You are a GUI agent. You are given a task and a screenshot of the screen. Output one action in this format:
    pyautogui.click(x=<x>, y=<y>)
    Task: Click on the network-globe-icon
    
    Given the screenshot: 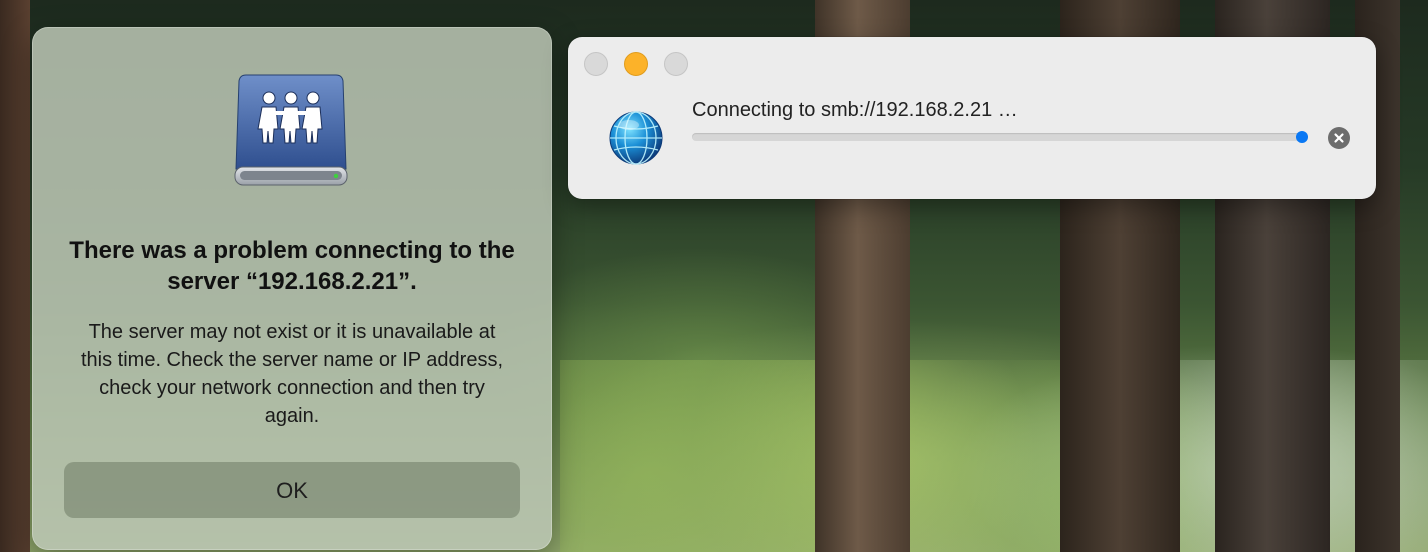 What is the action you would take?
    pyautogui.click(x=636, y=138)
    